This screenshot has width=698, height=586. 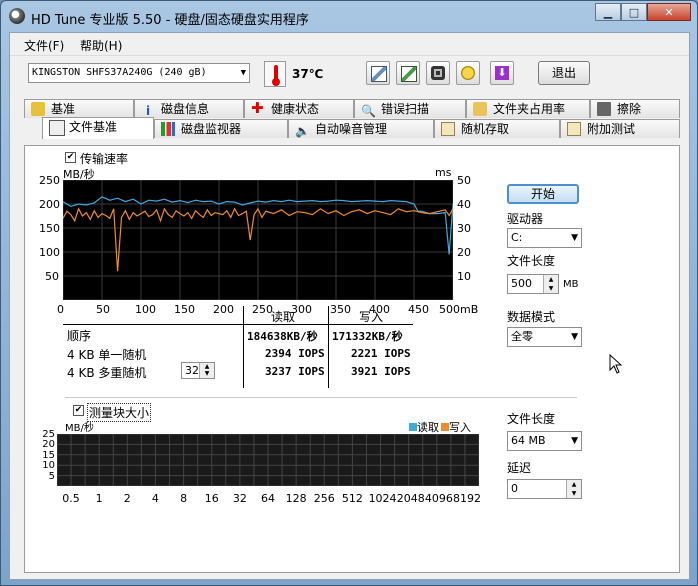 I want to click on menu-help: 帮助(H), so click(x=101, y=45).